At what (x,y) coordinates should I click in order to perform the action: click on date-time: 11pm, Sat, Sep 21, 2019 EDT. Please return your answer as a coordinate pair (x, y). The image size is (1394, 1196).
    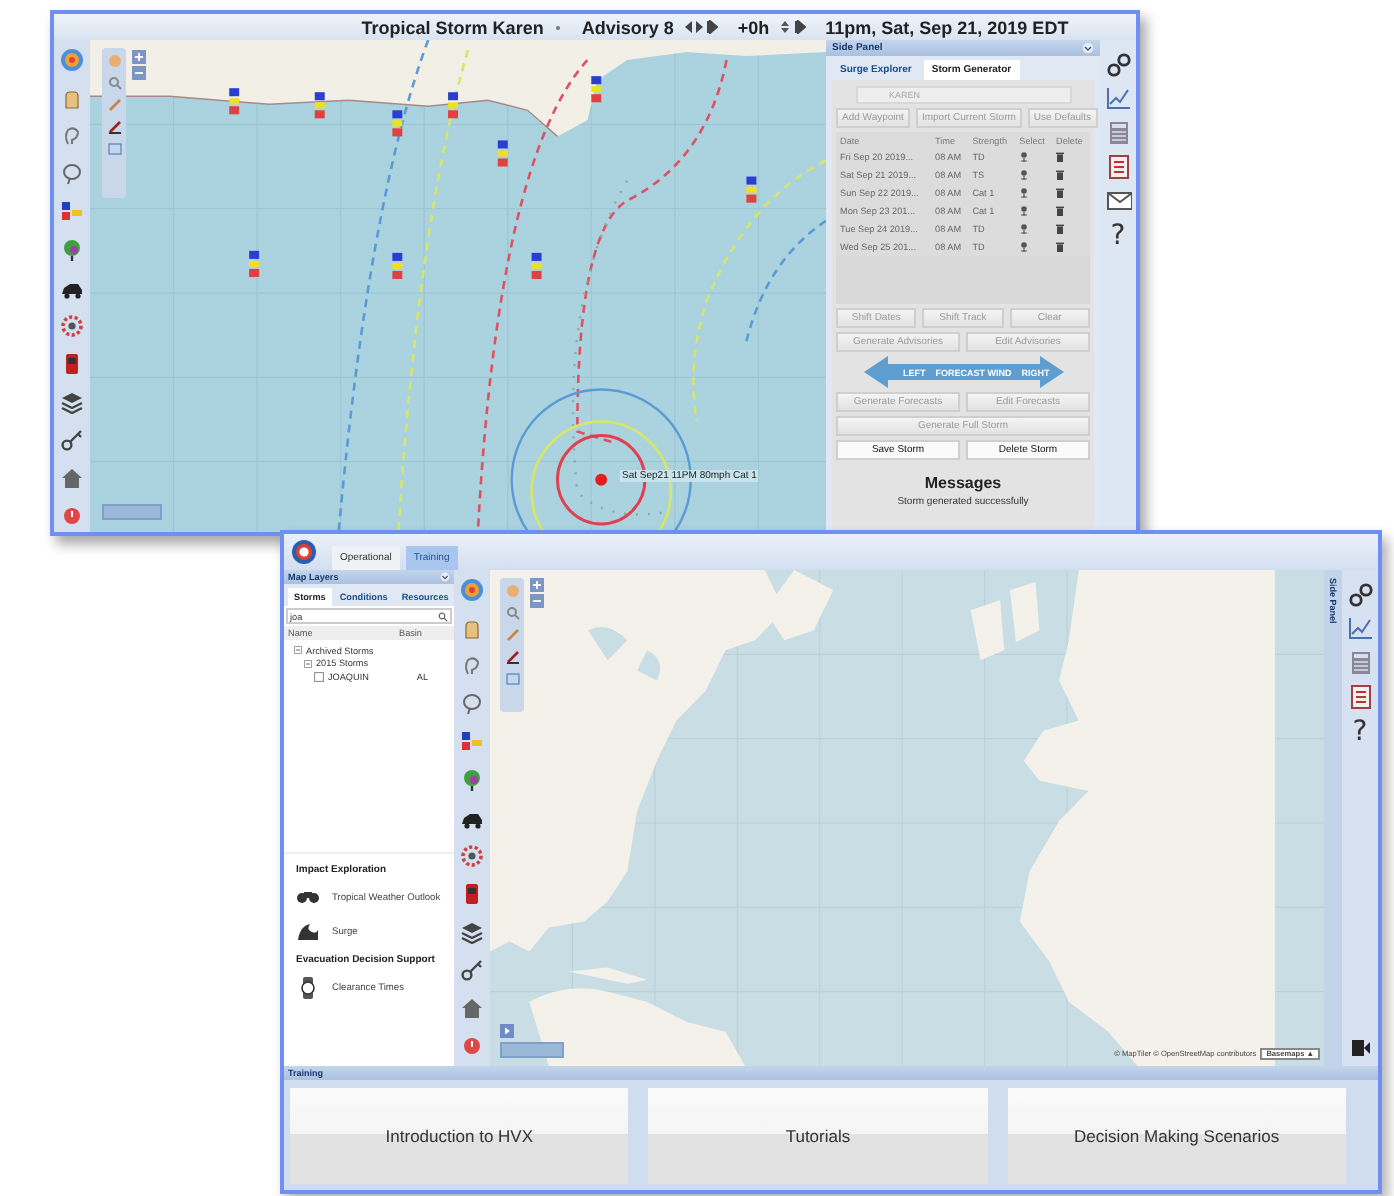
    Looking at the image, I should click on (947, 27).